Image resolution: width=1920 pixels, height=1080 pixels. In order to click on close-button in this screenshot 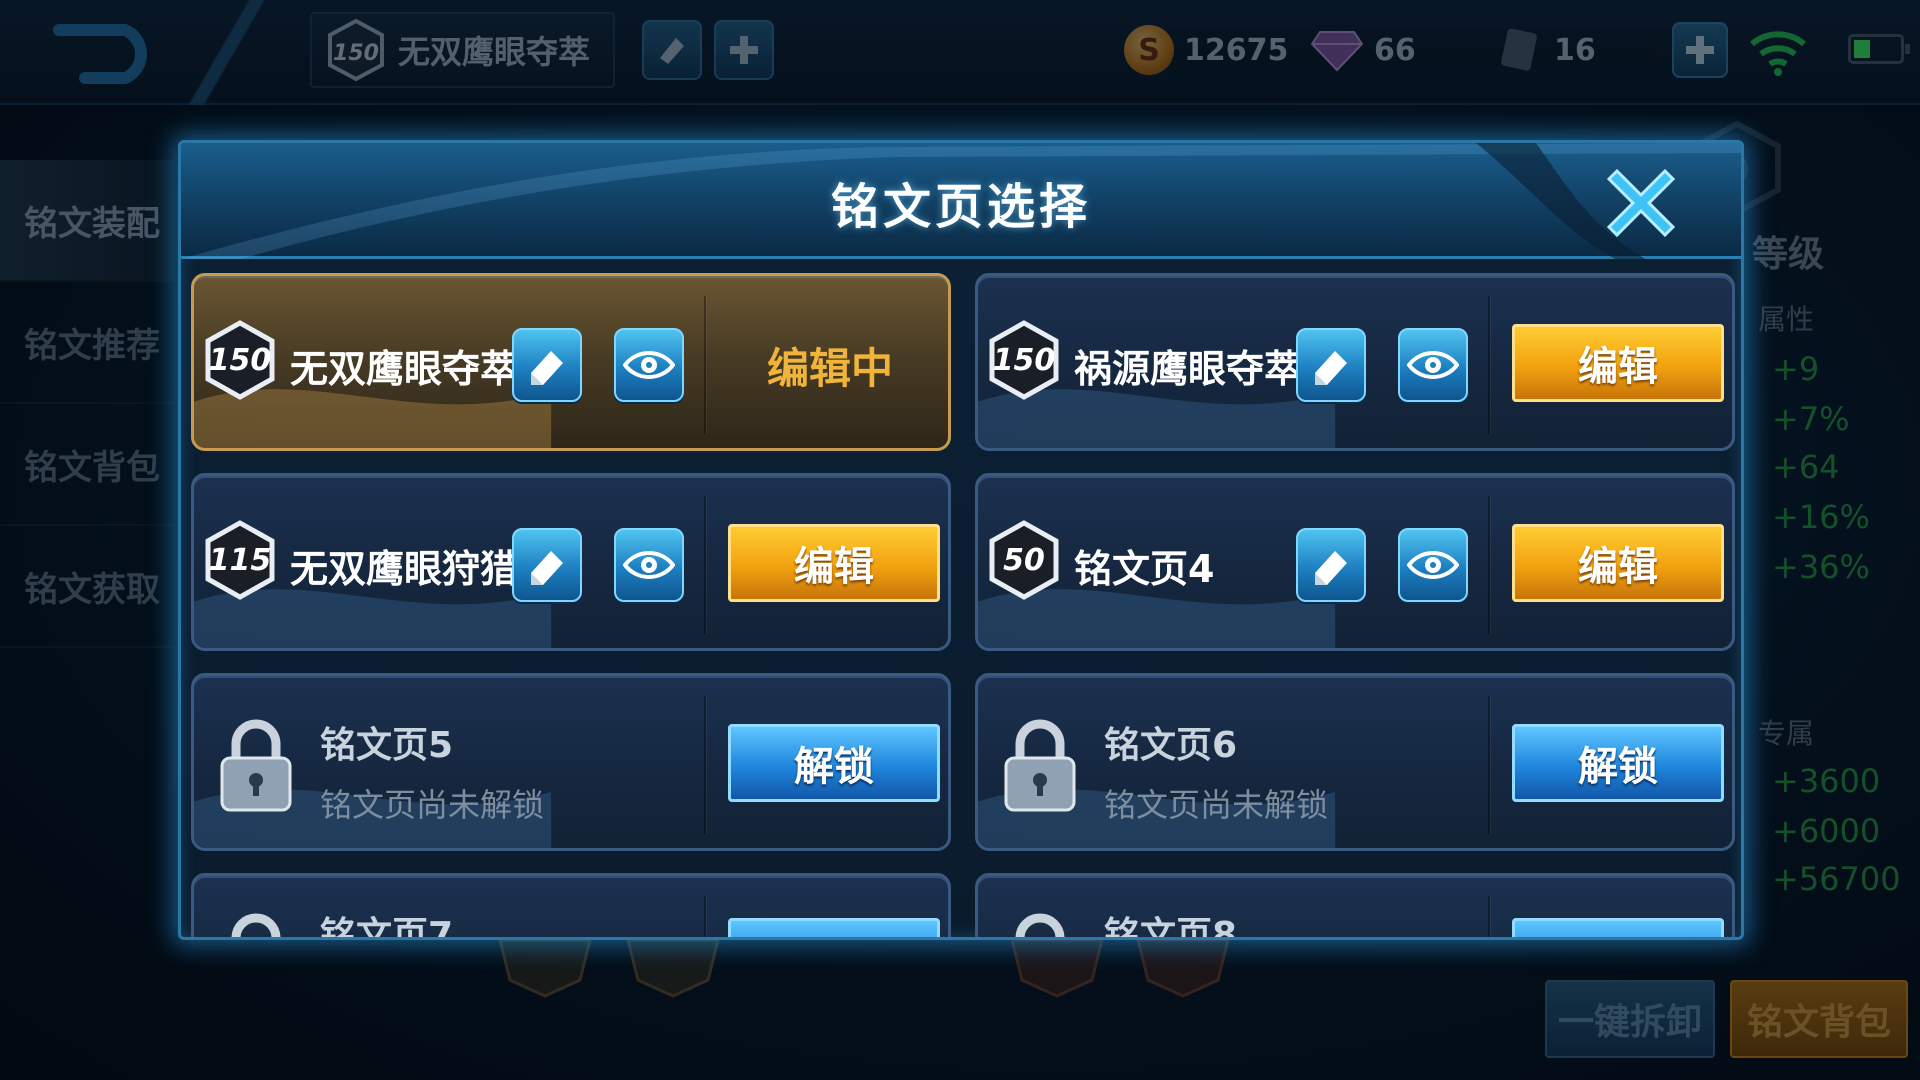, I will do `click(1641, 203)`.